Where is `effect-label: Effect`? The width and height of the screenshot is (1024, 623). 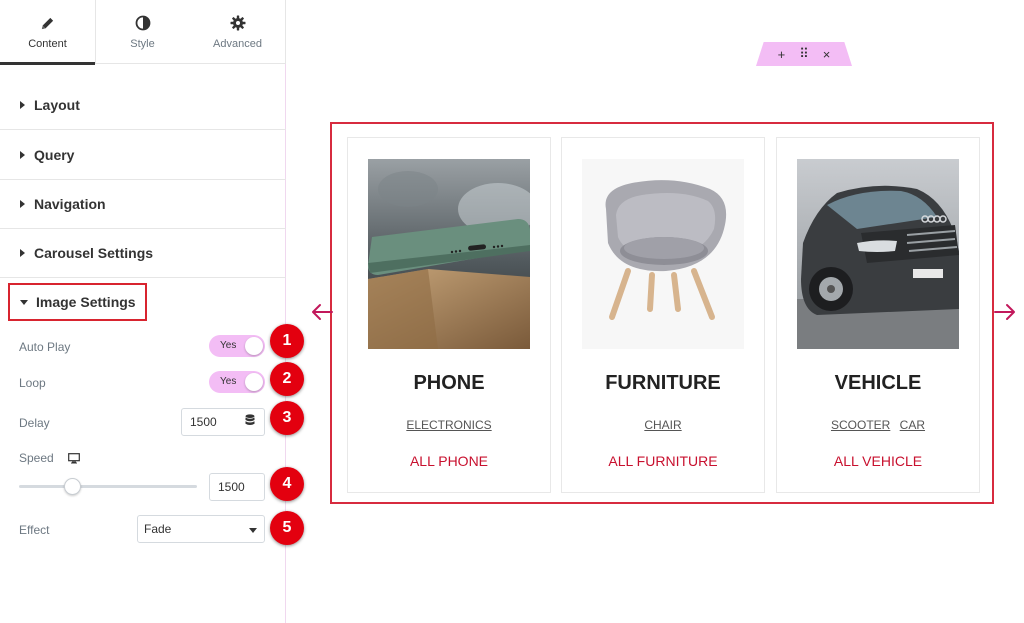
effect-label: Effect is located at coordinates (34, 530).